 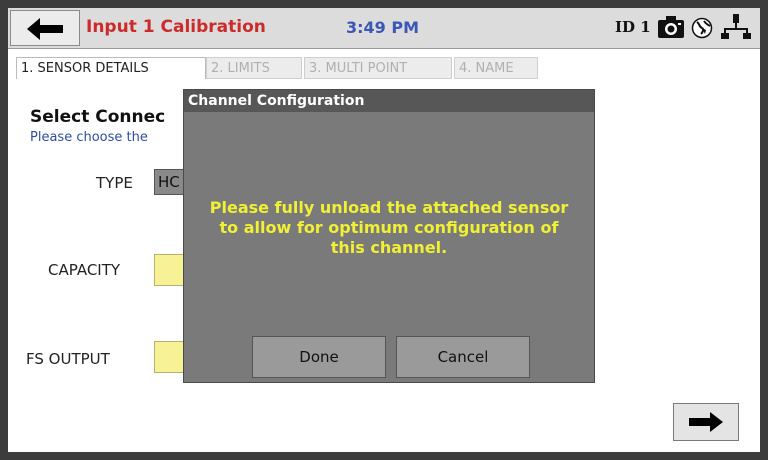 I want to click on globe-icon, so click(x=702, y=28).